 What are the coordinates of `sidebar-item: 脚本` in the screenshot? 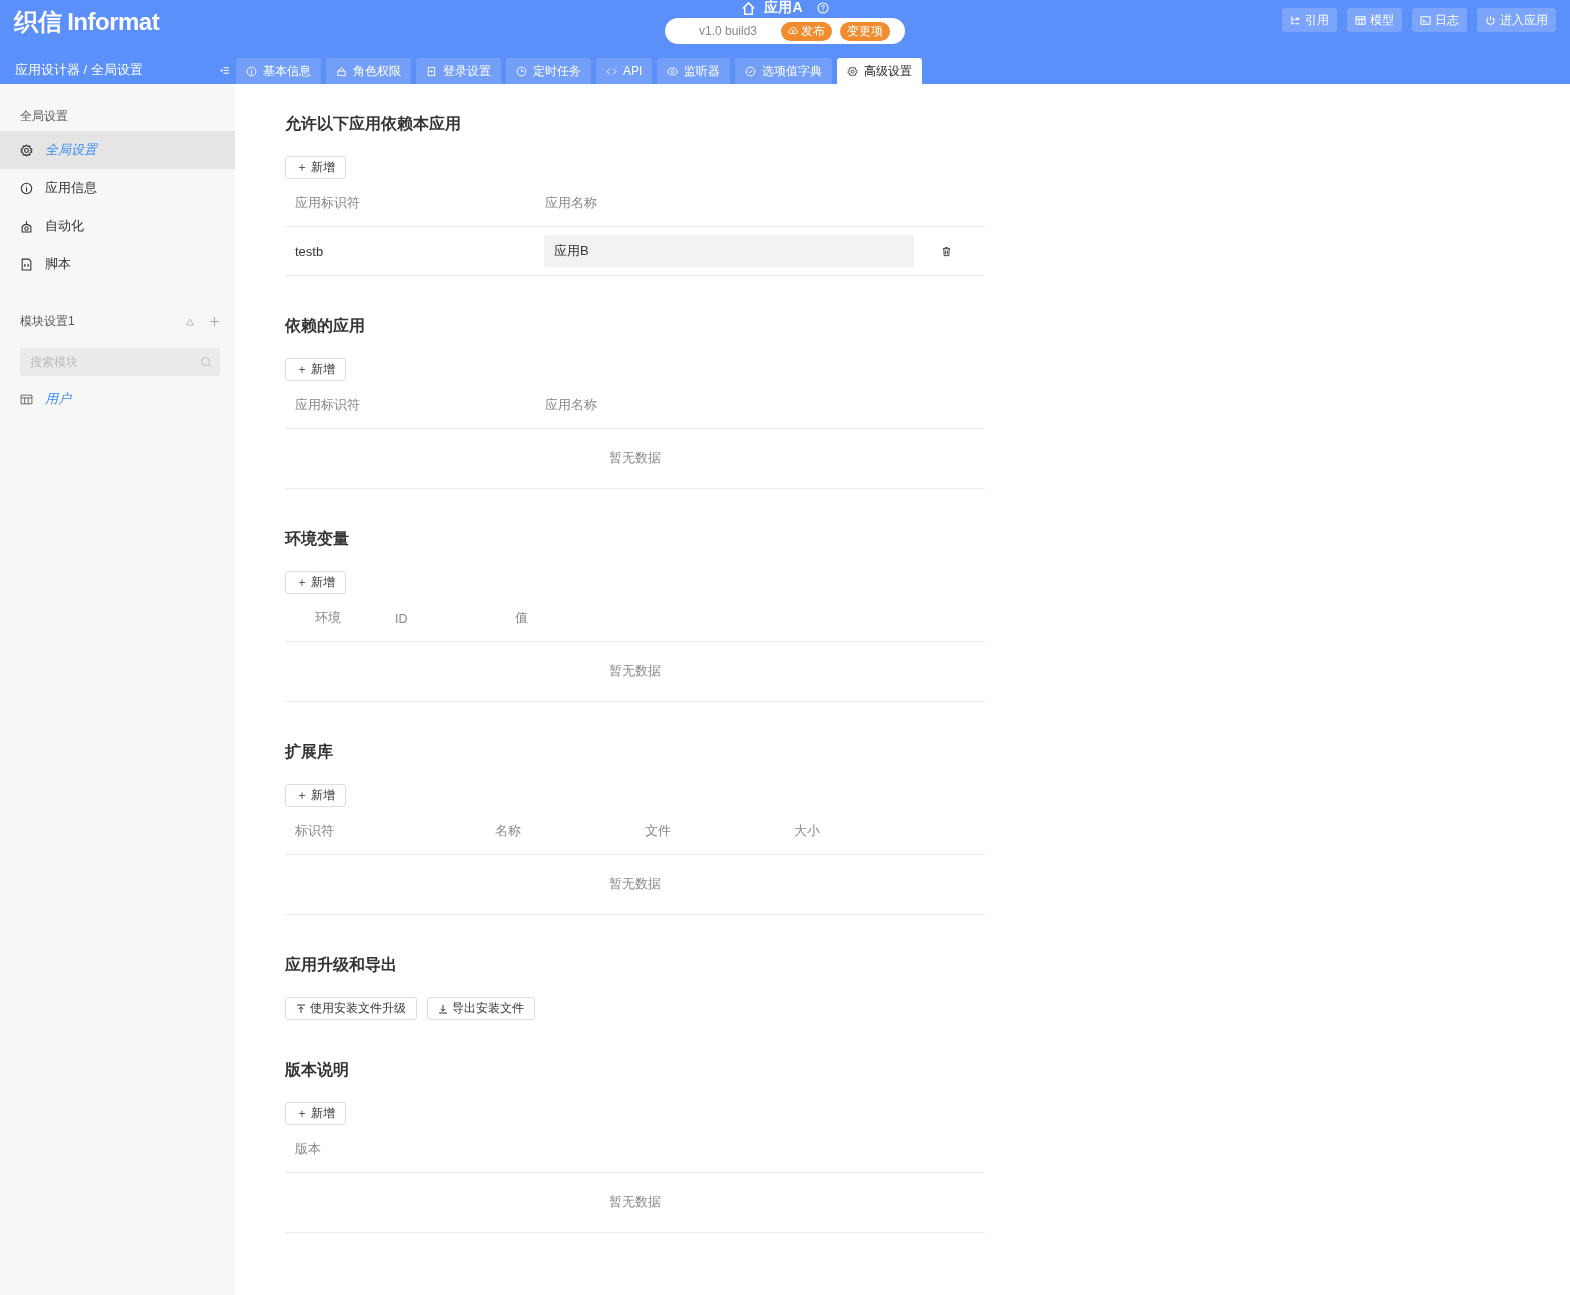 It's located at (117, 264).